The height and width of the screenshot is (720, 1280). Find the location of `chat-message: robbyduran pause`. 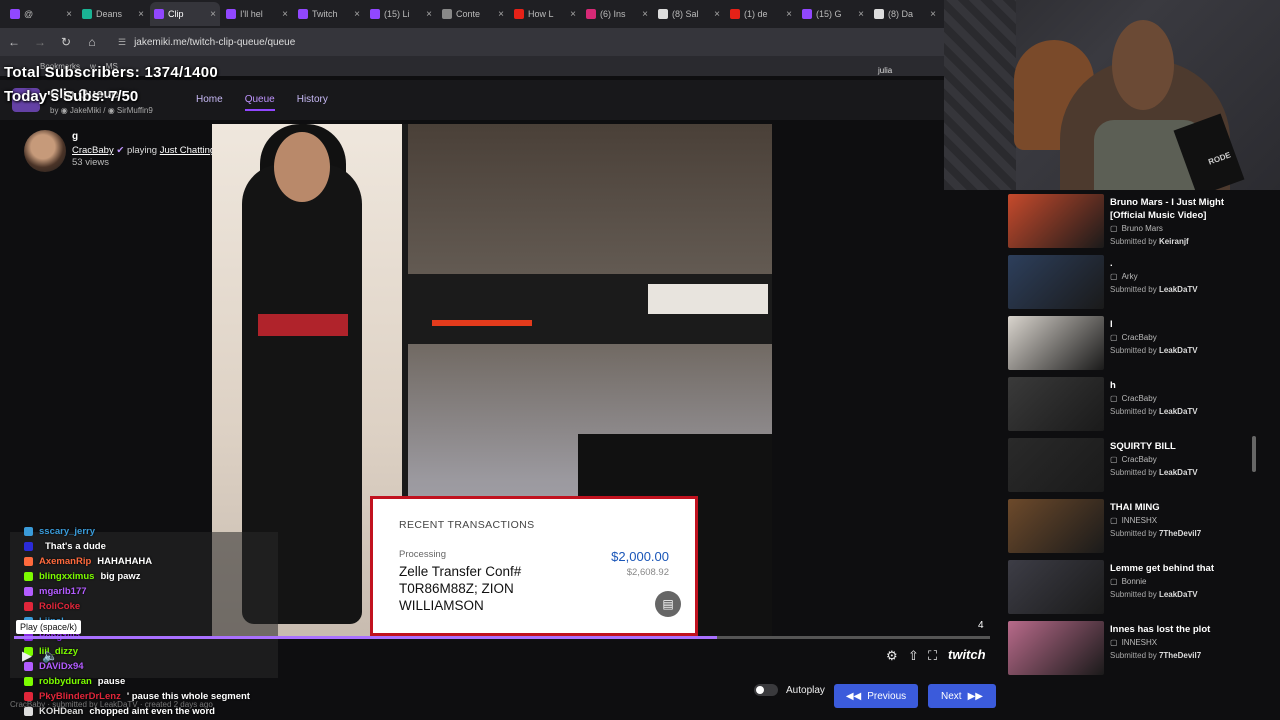

chat-message: robbyduran pause is located at coordinates (154, 681).